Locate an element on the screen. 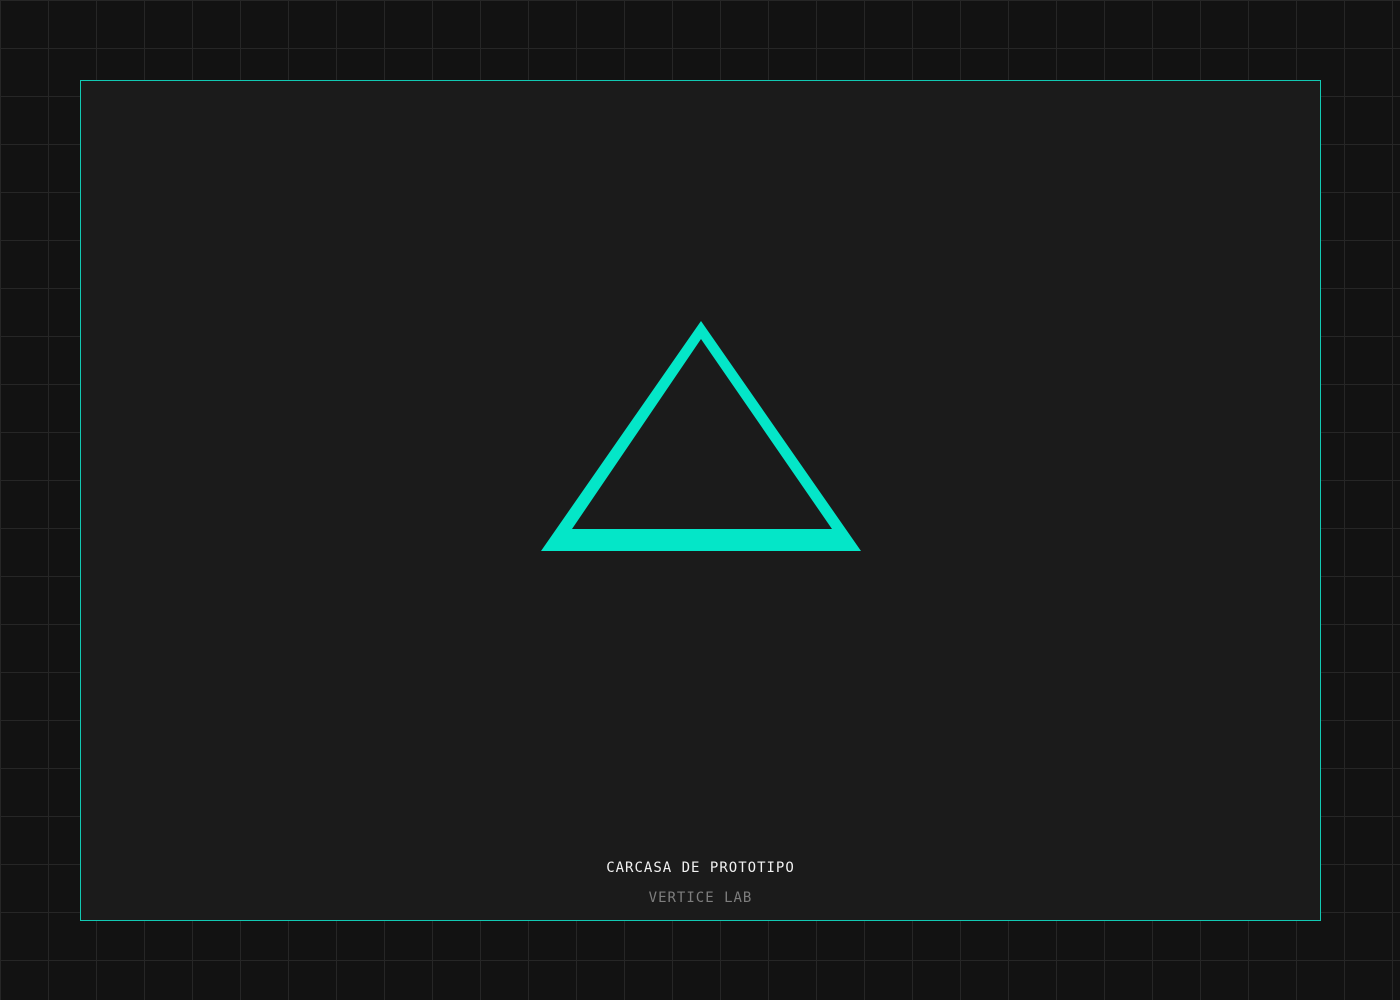  triangle-outline-icon is located at coordinates (701, 436).